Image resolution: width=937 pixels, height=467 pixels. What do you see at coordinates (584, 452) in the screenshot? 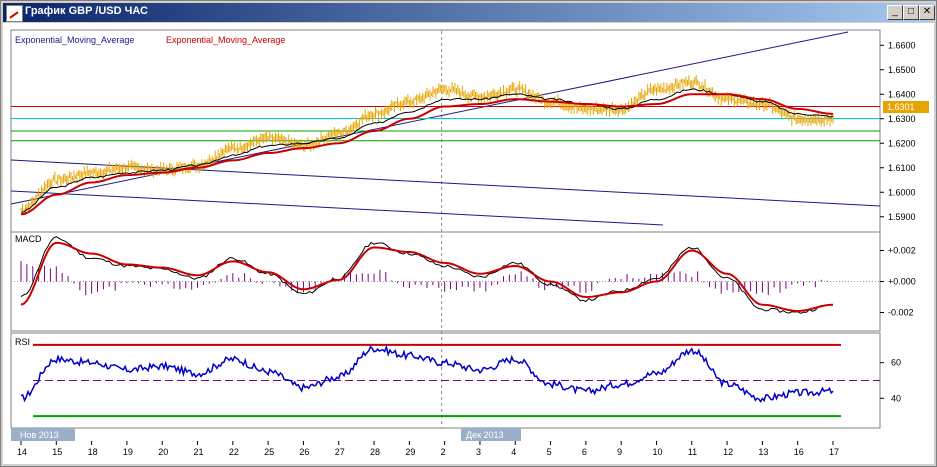
I see `x-axis-label: 6` at bounding box center [584, 452].